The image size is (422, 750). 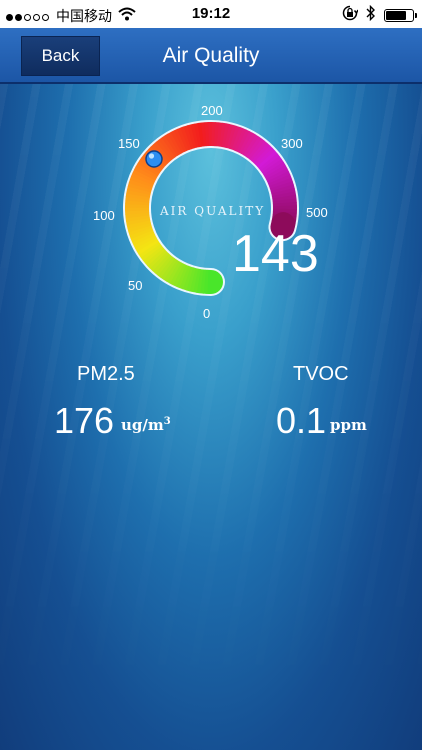 I want to click on orientation-lock-icon, so click(x=350, y=15).